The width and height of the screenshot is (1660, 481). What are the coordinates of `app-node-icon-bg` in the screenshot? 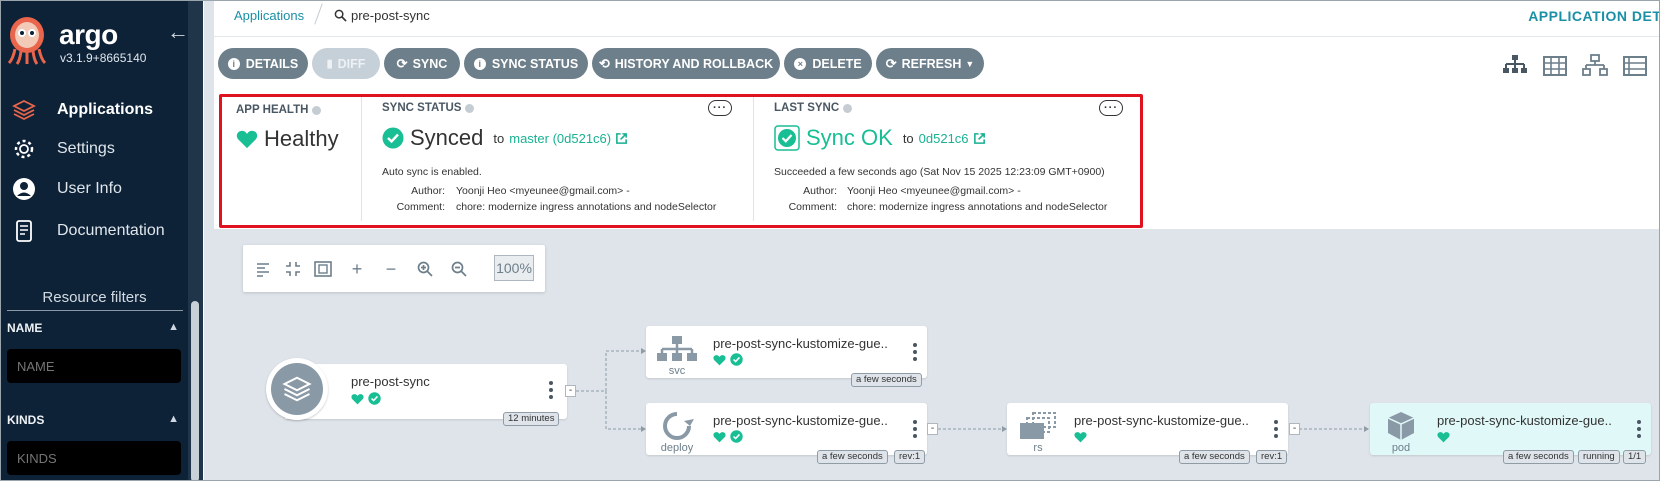 It's located at (297, 389).